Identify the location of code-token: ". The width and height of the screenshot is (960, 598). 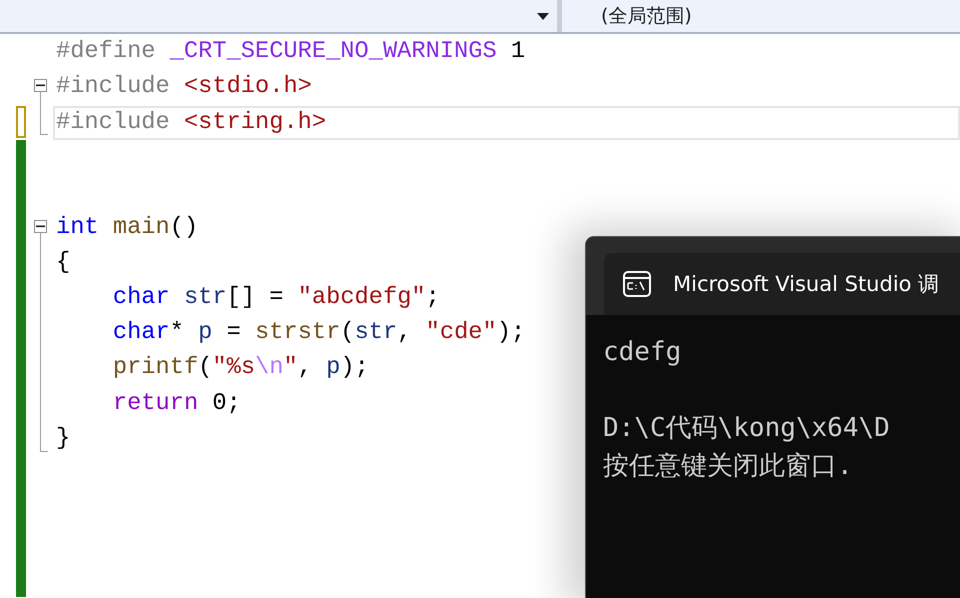
(290, 368).